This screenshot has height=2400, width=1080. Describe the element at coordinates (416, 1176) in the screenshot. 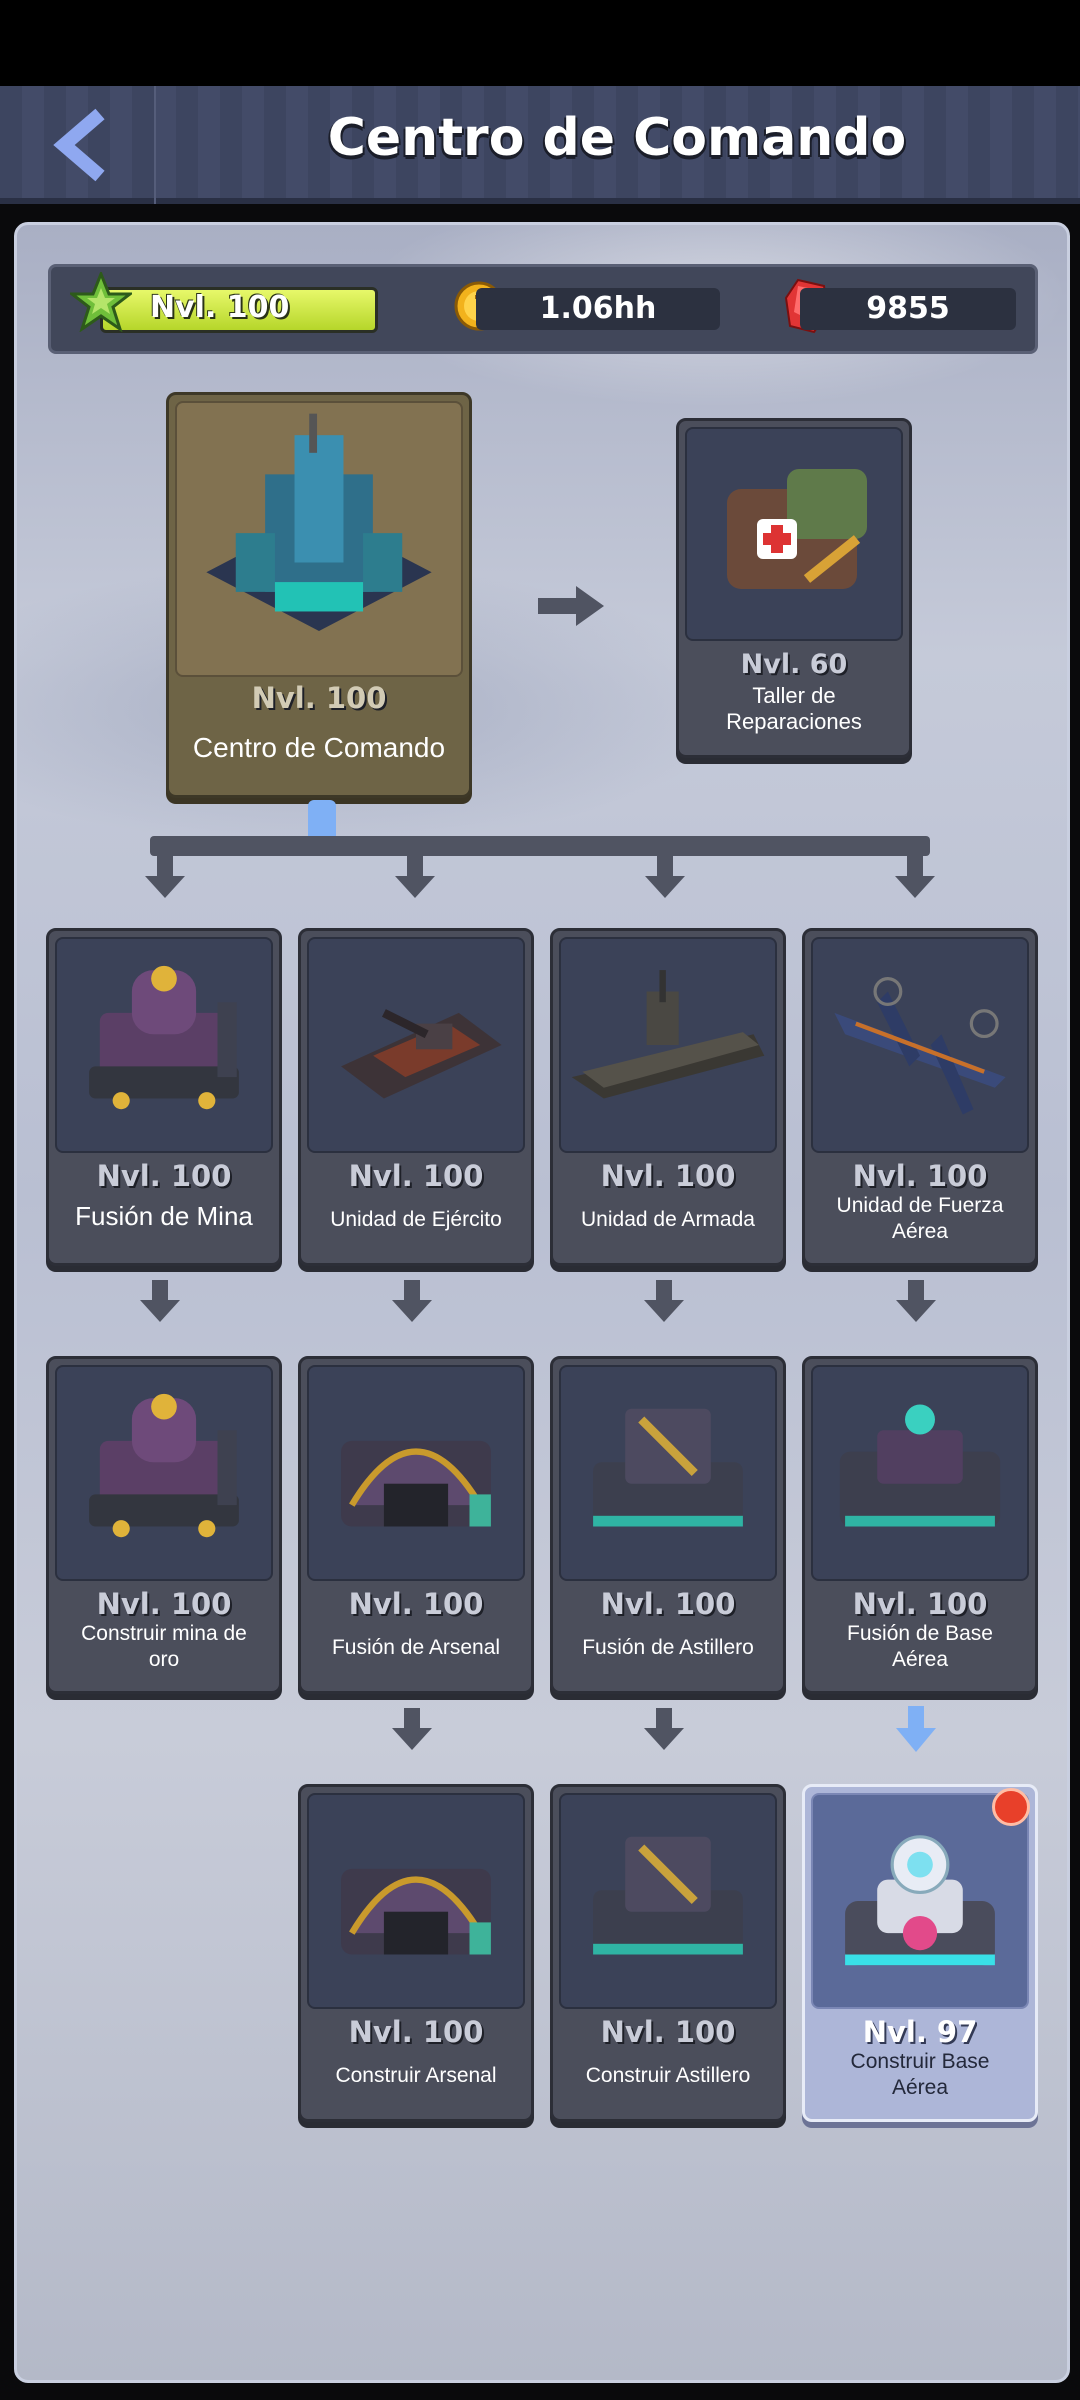

I see `army-unit-level: Nvl. 100` at that location.